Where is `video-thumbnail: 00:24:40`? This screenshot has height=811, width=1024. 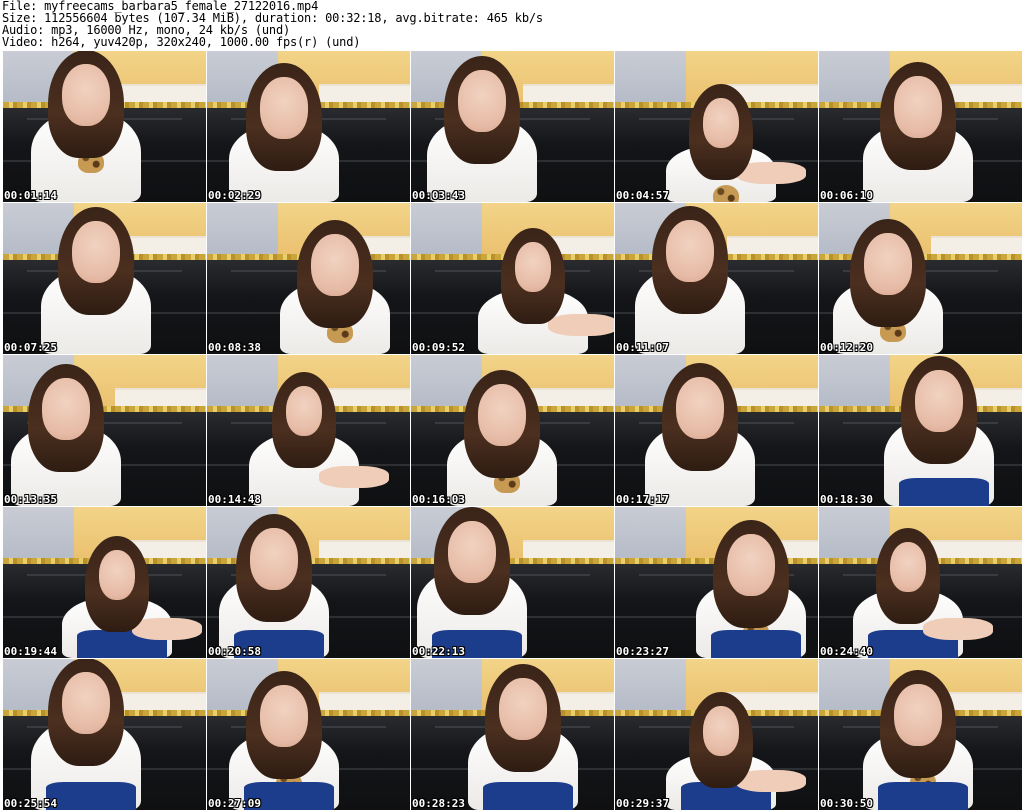 video-thumbnail: 00:24:40 is located at coordinates (920, 582).